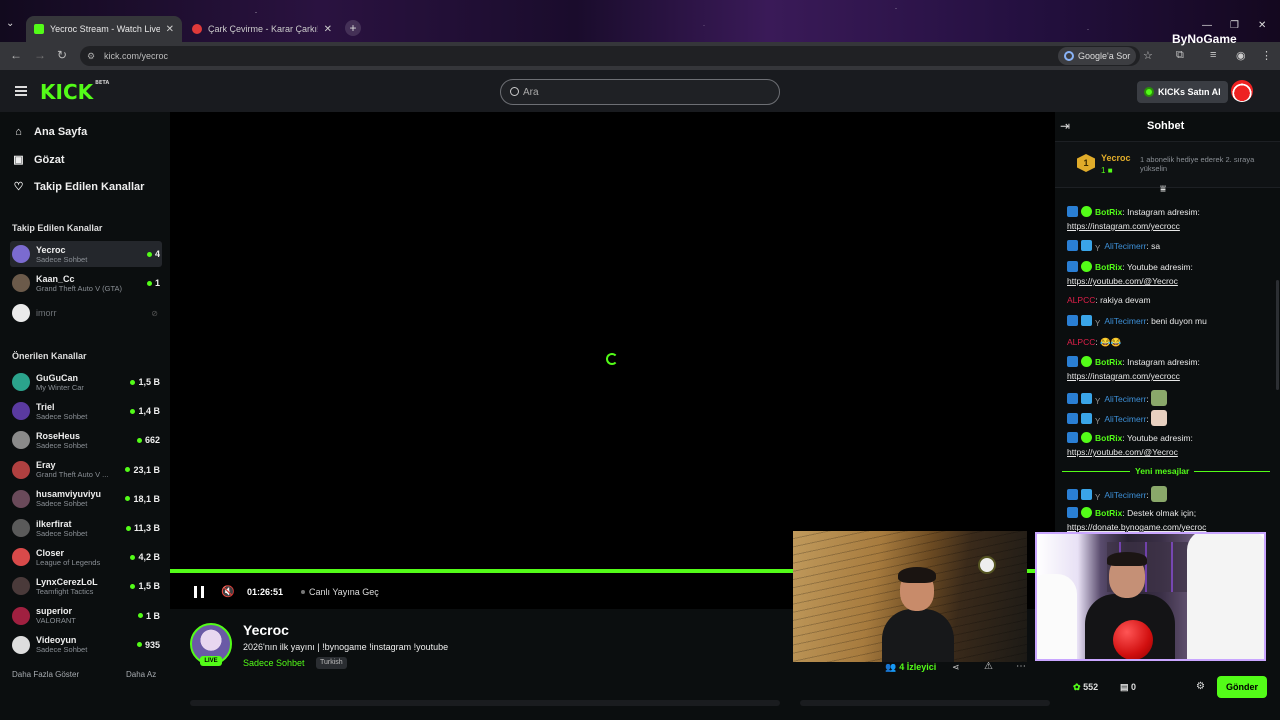 The height and width of the screenshot is (720, 1280). What do you see at coordinates (86, 283) in the screenshot?
I see `channel-item-kaan-cc: Kaan_Cc Grand Theft Auto V (GTA) 1` at bounding box center [86, 283].